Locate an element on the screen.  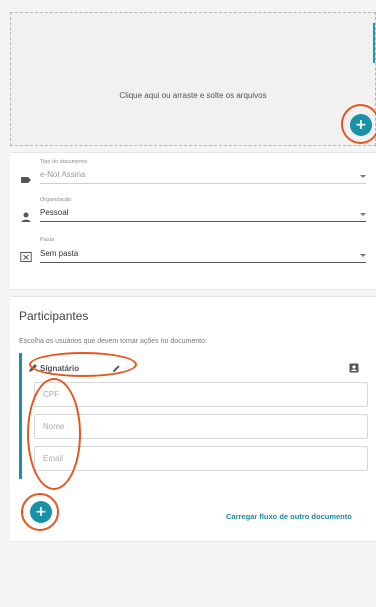
participants-title: Participantes is located at coordinates (54, 316).